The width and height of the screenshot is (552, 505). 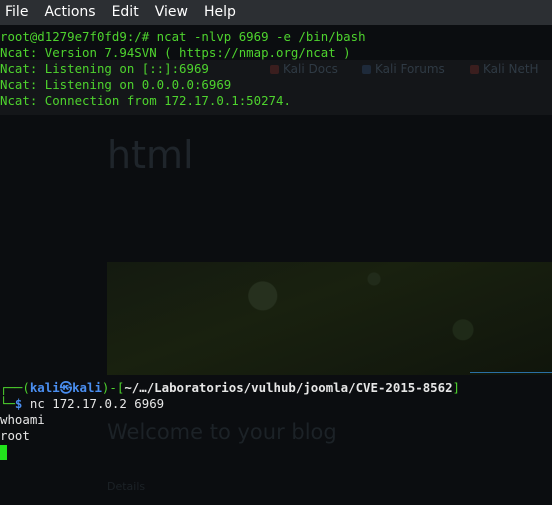 What do you see at coordinates (126, 486) in the screenshot?
I see `details-label: Details` at bounding box center [126, 486].